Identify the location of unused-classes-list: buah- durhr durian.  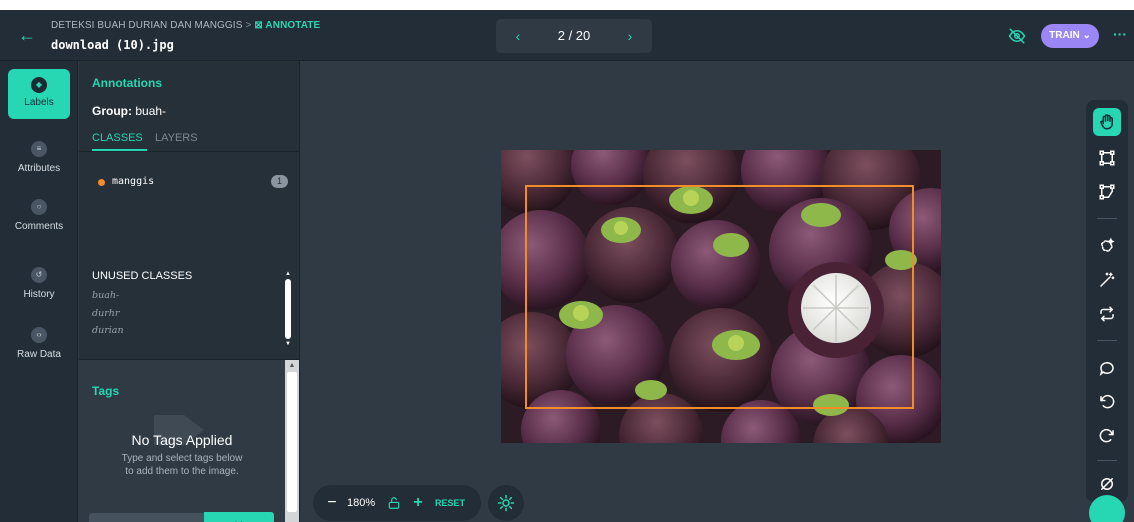
(108, 313).